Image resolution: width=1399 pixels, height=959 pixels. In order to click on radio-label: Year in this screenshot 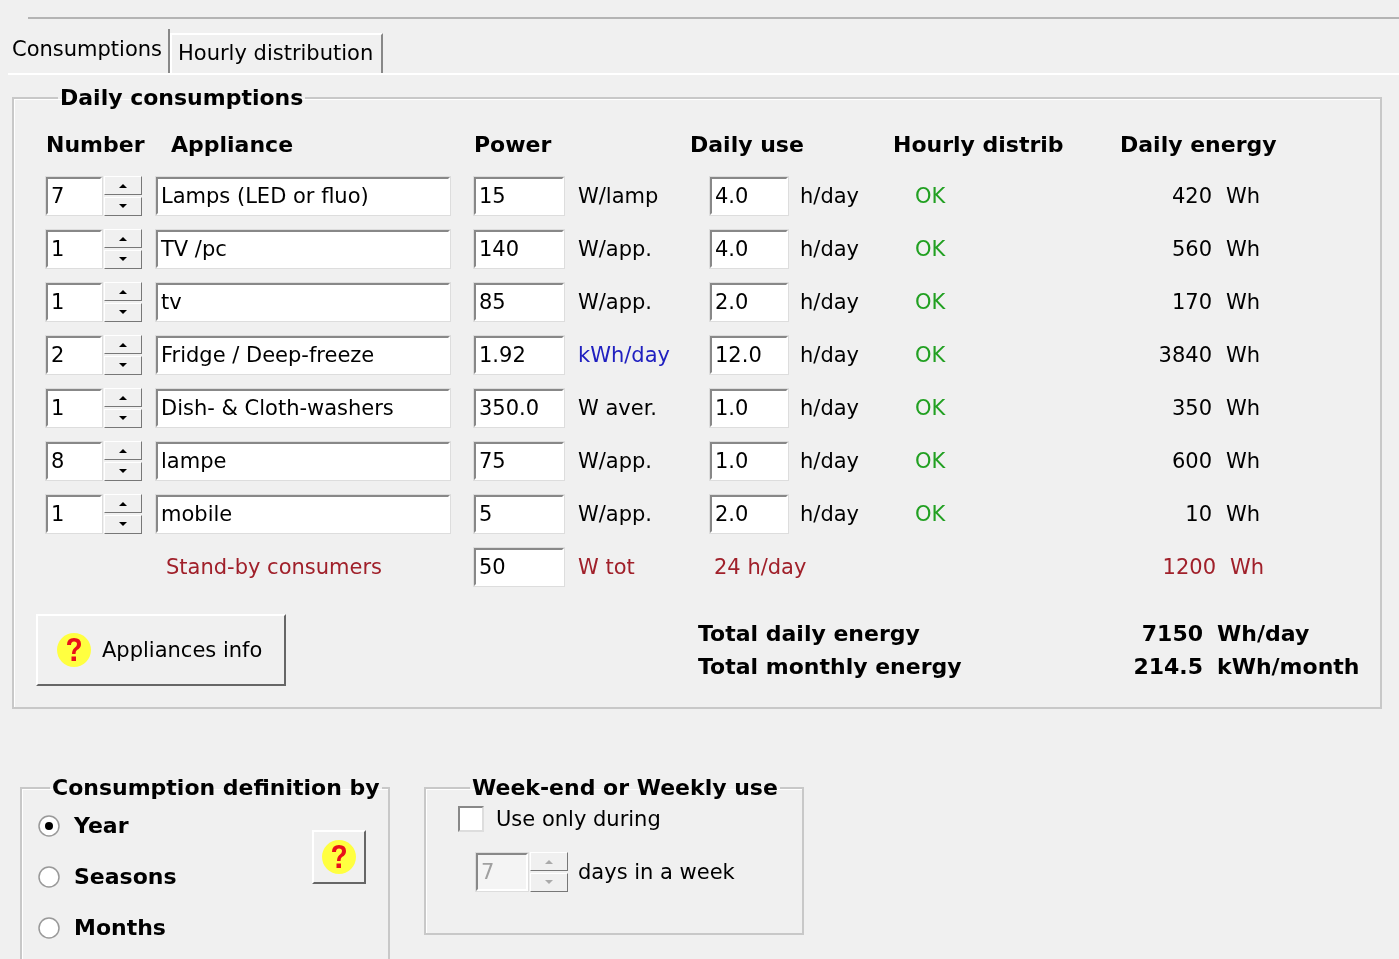, I will do `click(101, 825)`.